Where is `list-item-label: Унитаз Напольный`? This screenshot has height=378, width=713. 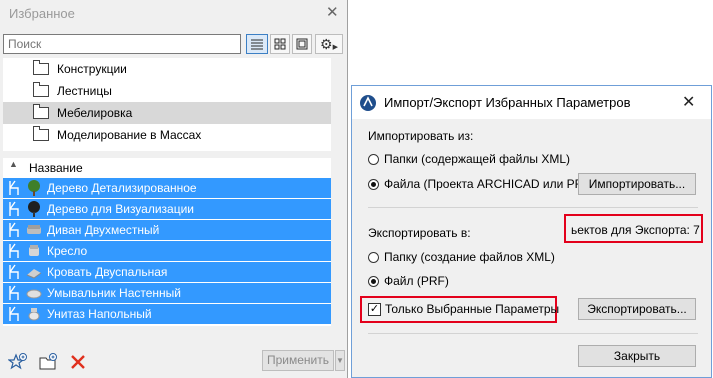
list-item-label: Унитаз Напольный is located at coordinates (99, 314).